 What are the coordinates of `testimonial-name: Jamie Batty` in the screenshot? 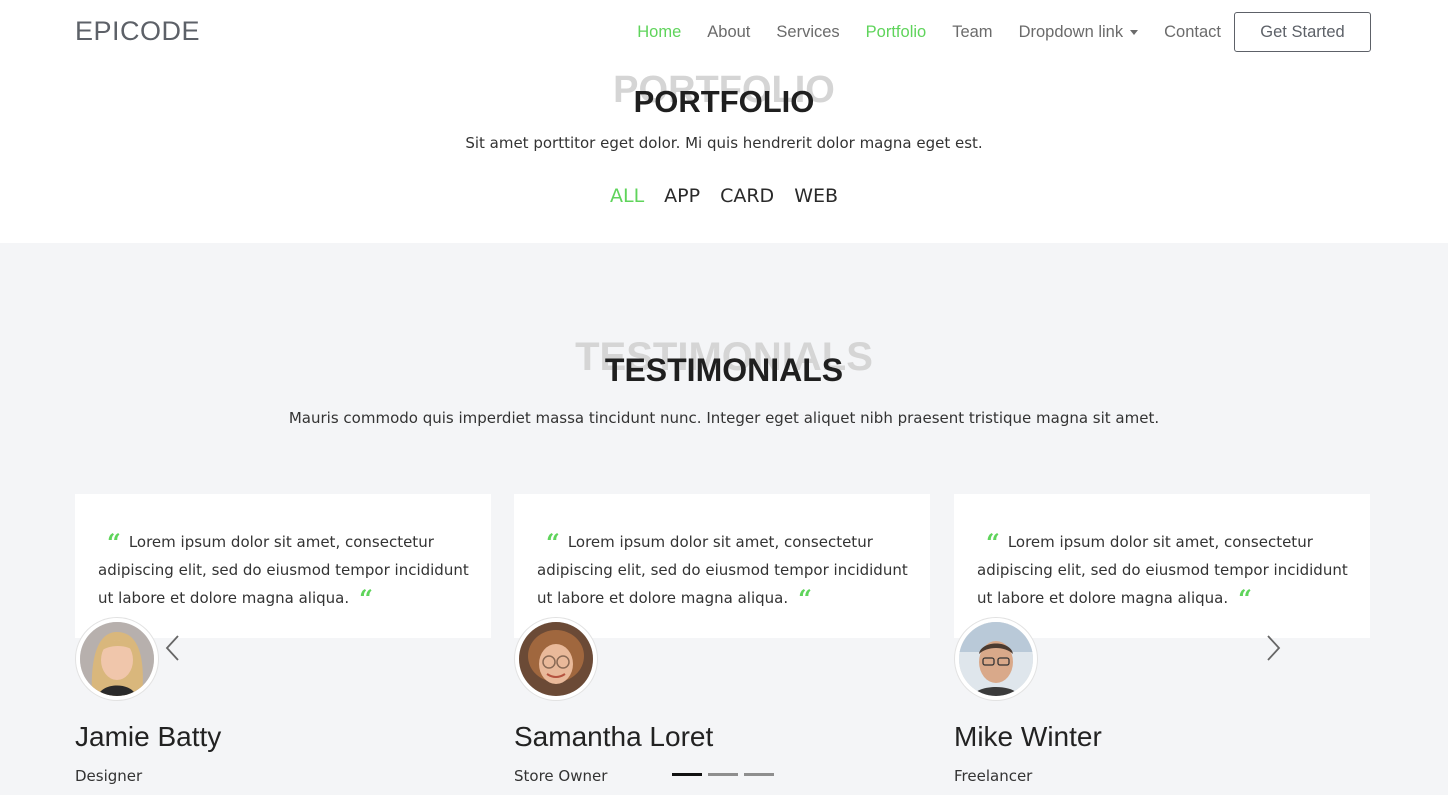 It's located at (148, 736).